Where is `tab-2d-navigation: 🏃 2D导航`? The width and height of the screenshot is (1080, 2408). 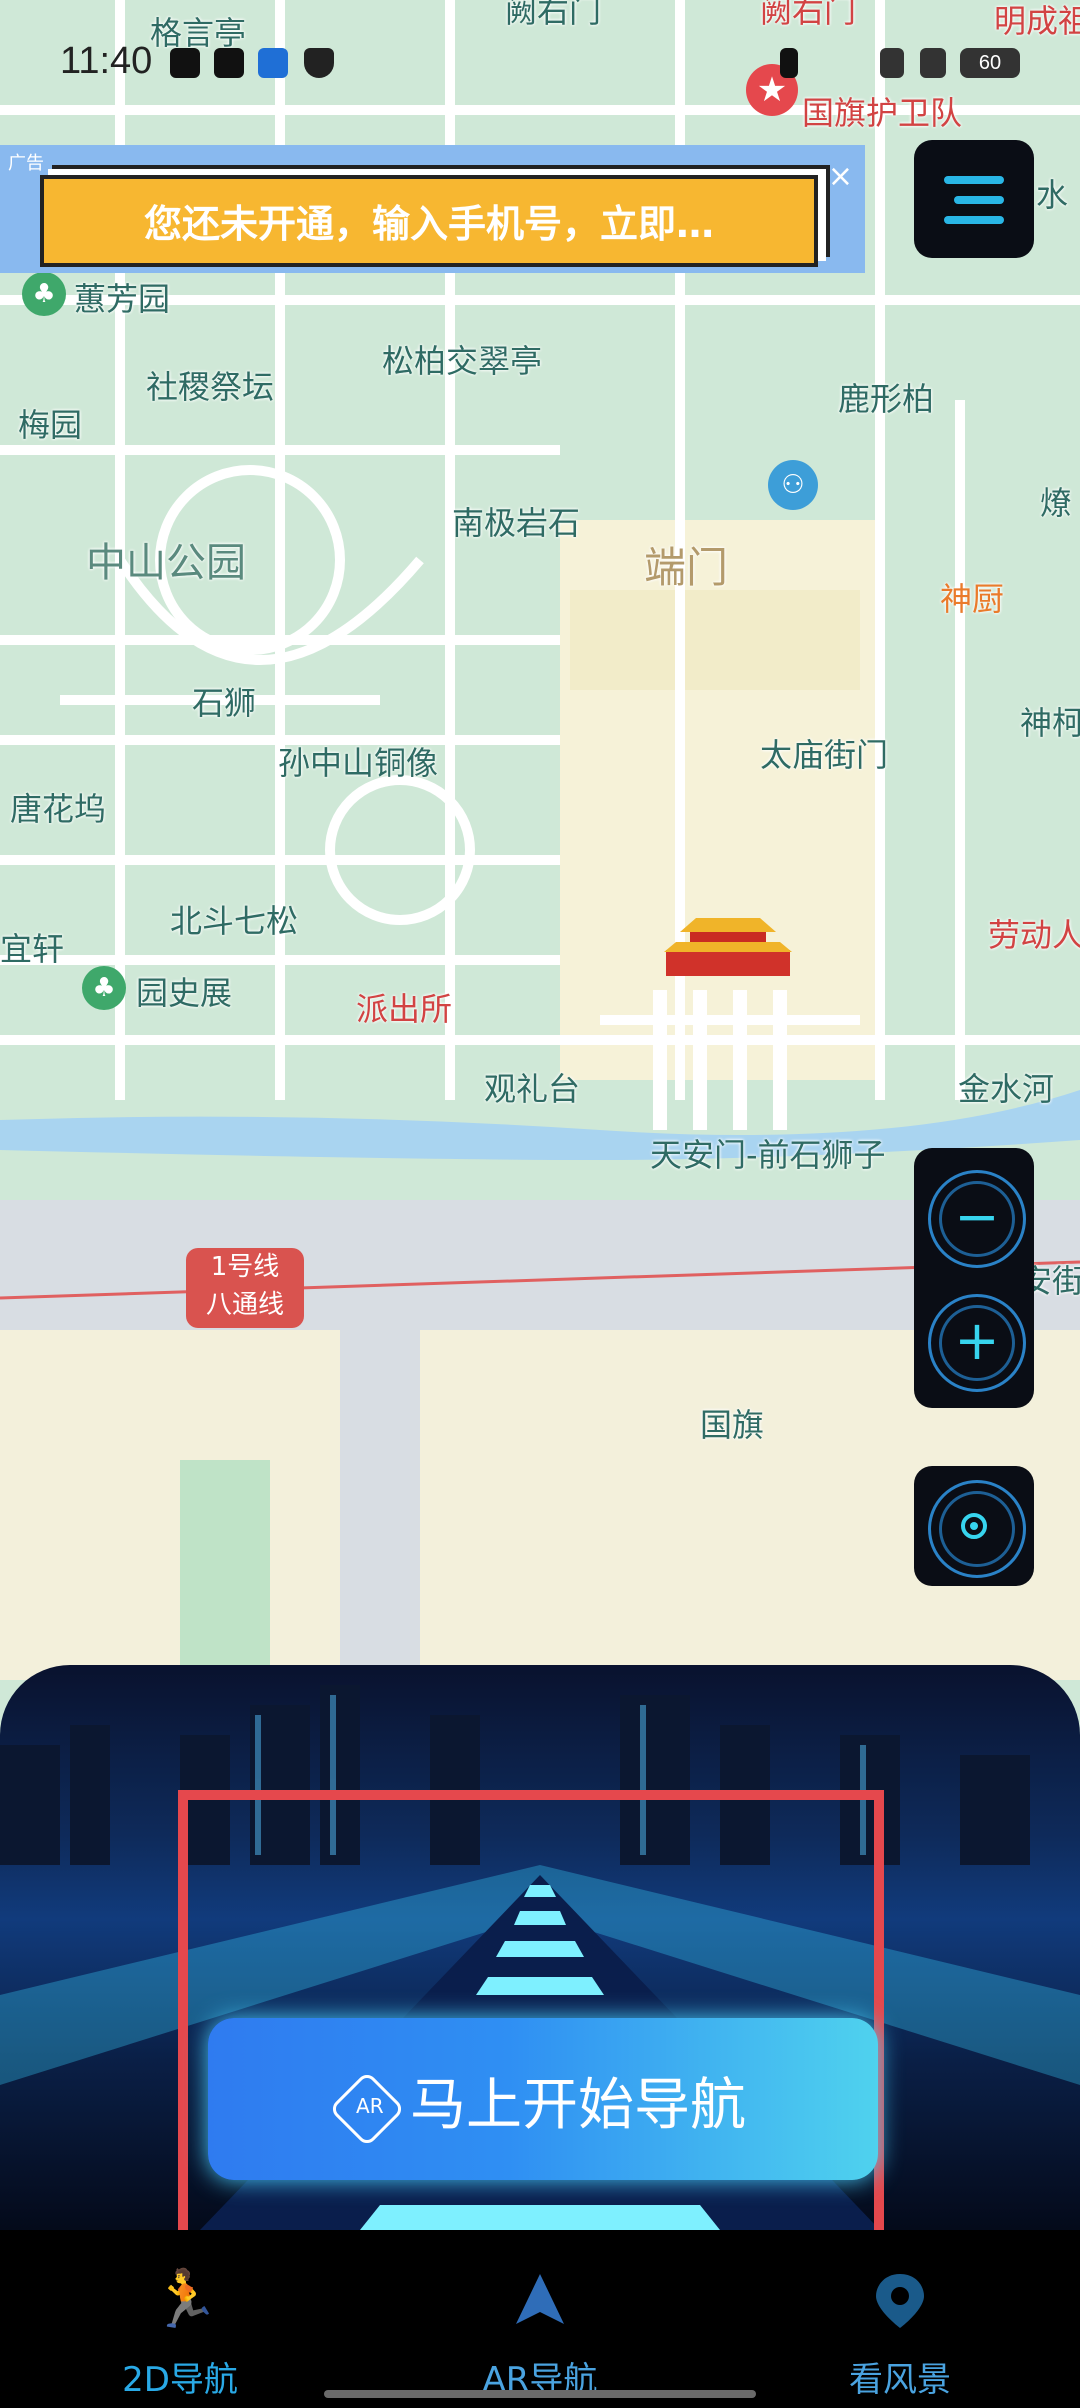 tab-2d-navigation: 🏃 2D导航 is located at coordinates (180, 2319).